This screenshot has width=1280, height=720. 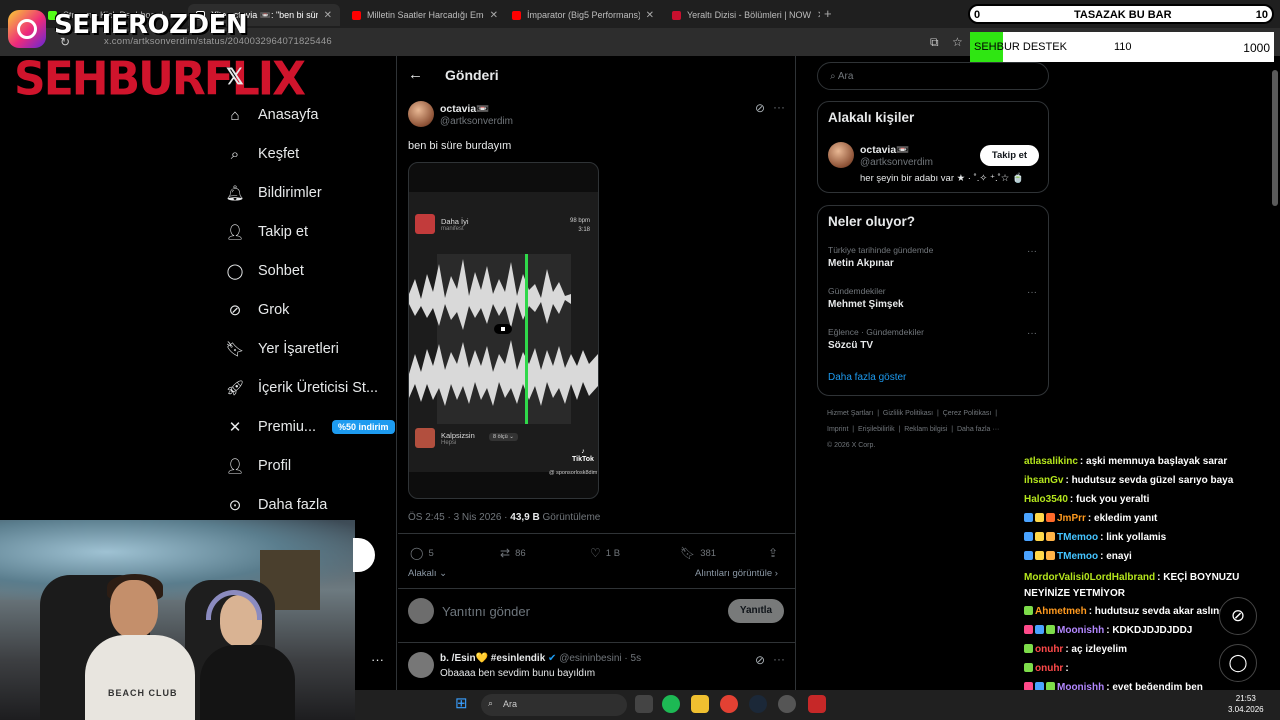 What do you see at coordinates (421, 114) in the screenshot?
I see `author-avatar` at bounding box center [421, 114].